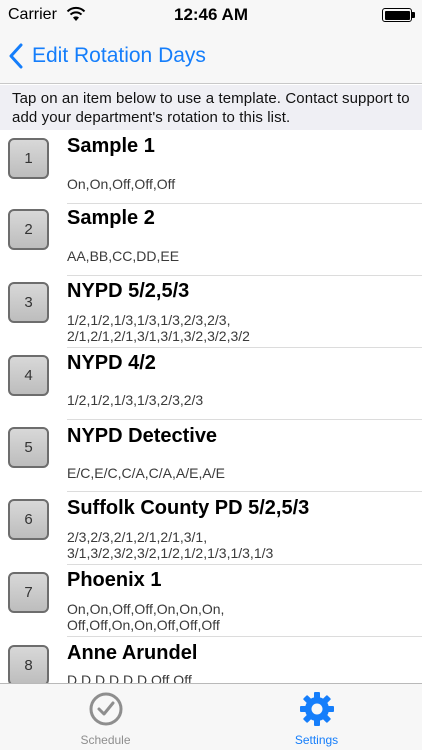 The image size is (422, 750). Describe the element at coordinates (28, 592) in the screenshot. I see `template-number-badge: 7` at that location.